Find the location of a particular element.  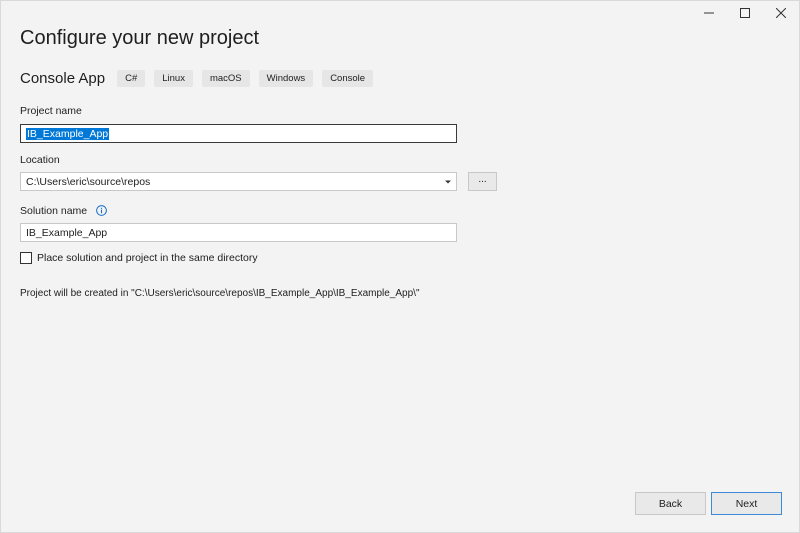

maximize-icon is located at coordinates (745, 13).